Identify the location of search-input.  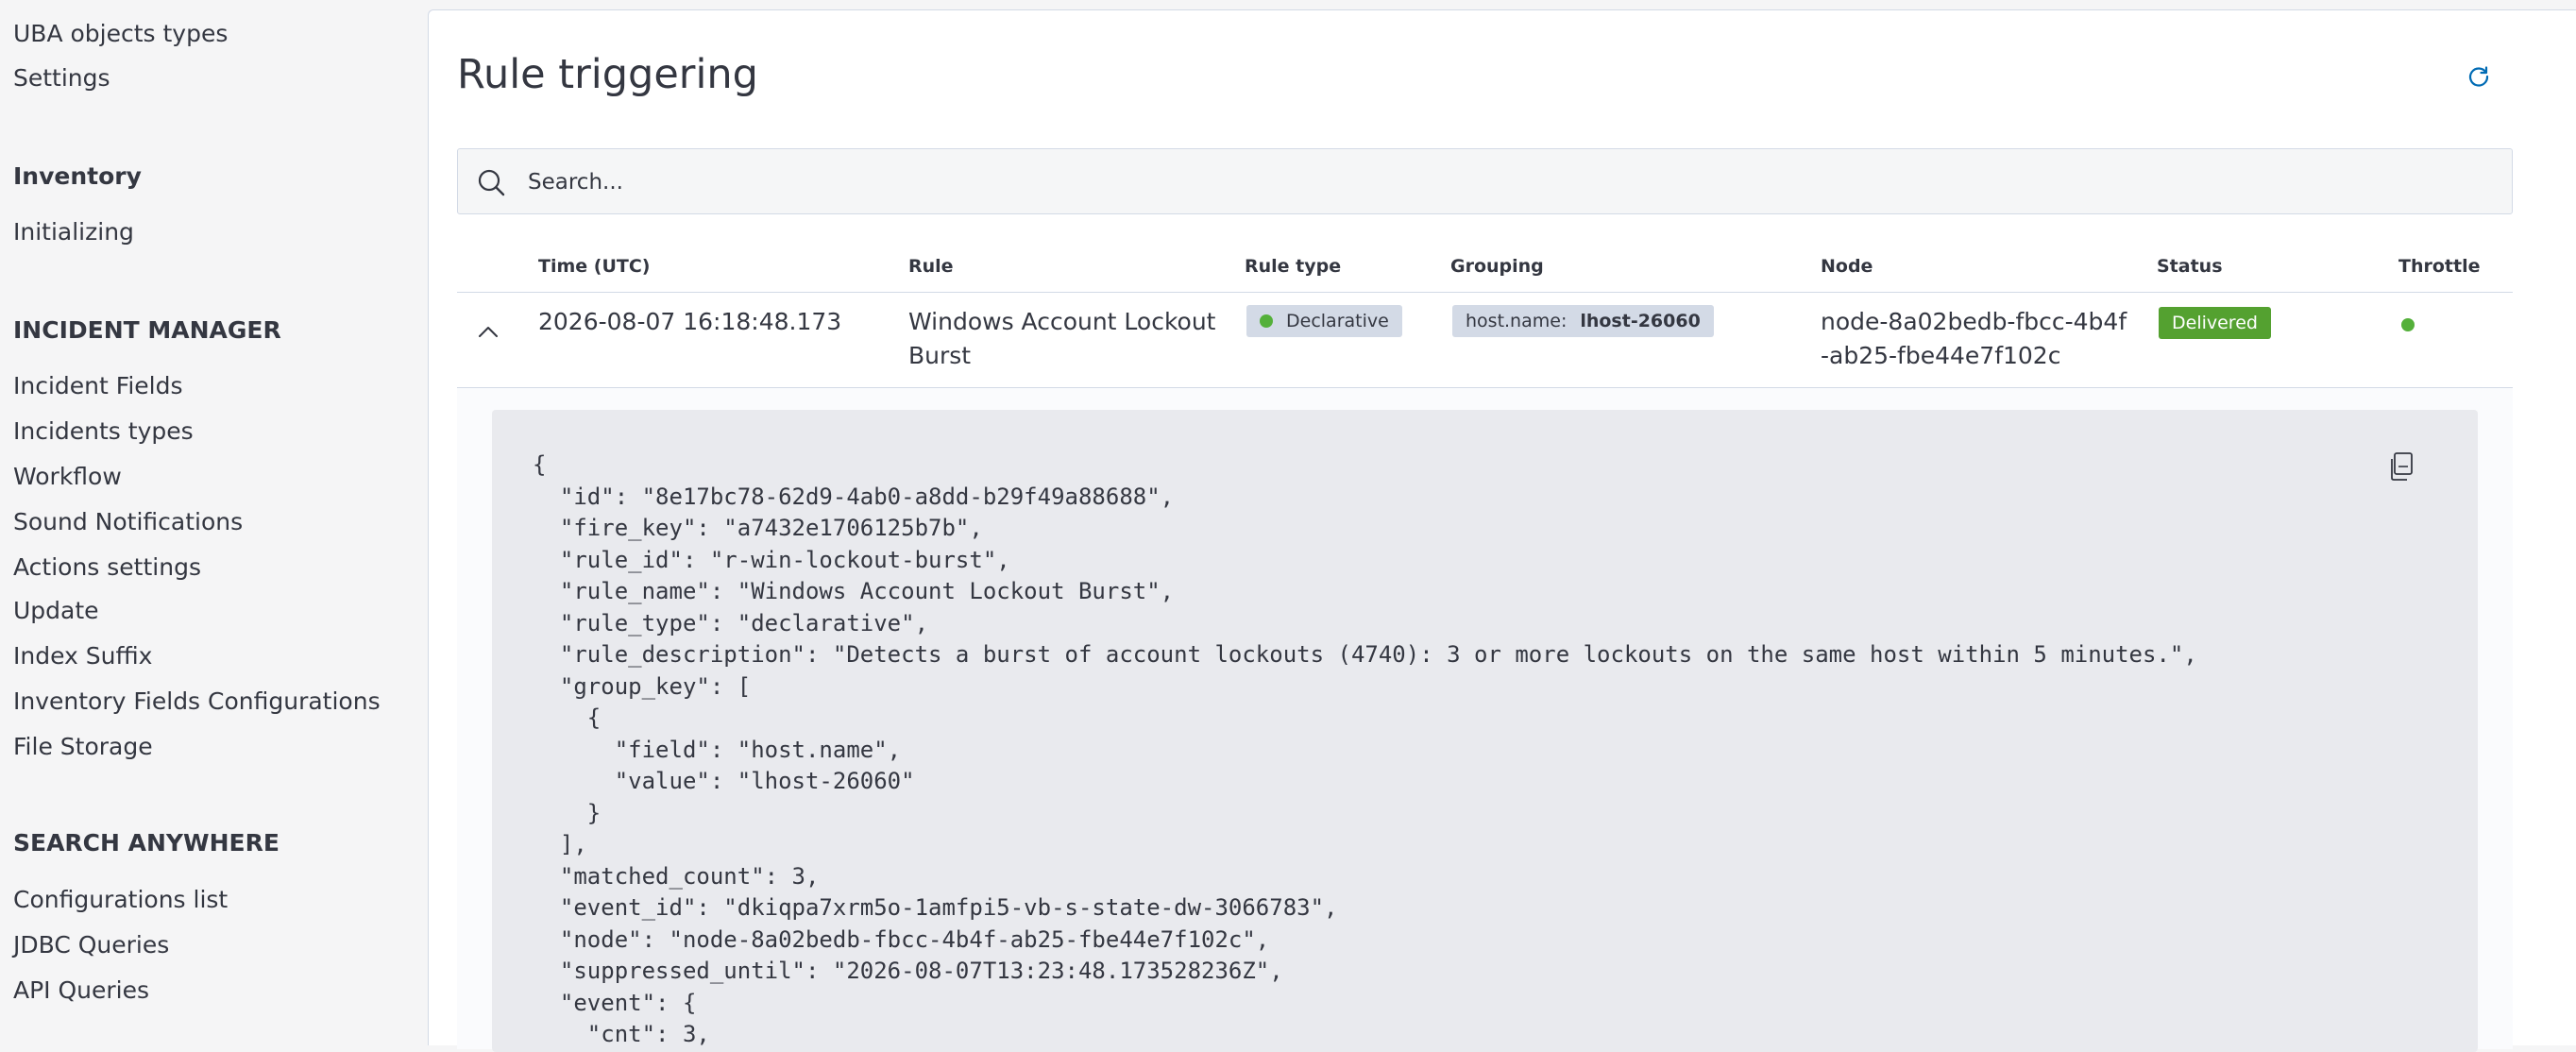
(1510, 182).